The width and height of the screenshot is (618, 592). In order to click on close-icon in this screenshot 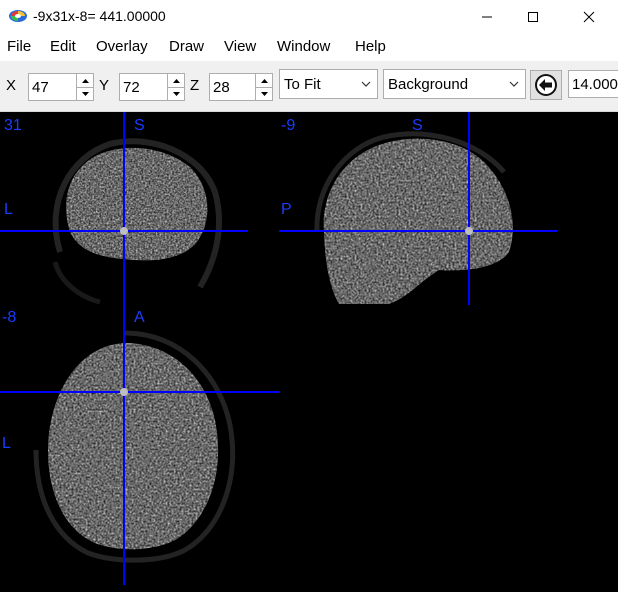, I will do `click(589, 16)`.